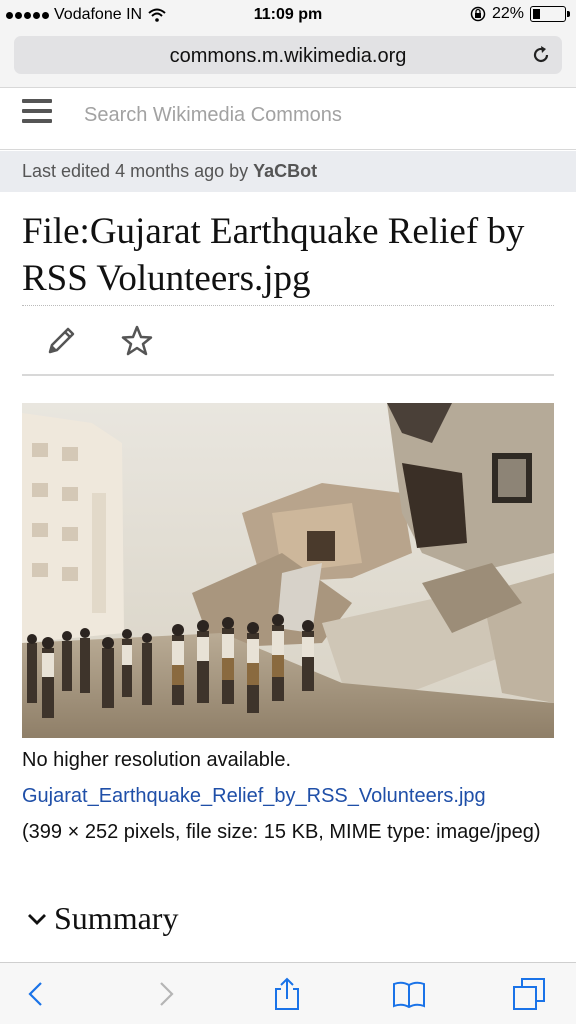 The height and width of the screenshot is (1024, 576). What do you see at coordinates (116, 918) in the screenshot?
I see `summary-label: Summary` at bounding box center [116, 918].